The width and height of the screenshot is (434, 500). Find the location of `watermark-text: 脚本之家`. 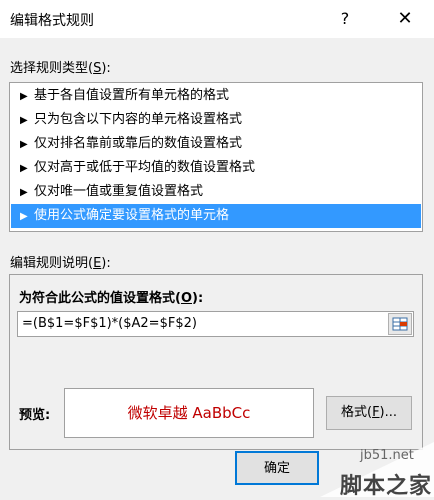

watermark-text: 脚本之家 is located at coordinates (386, 486).